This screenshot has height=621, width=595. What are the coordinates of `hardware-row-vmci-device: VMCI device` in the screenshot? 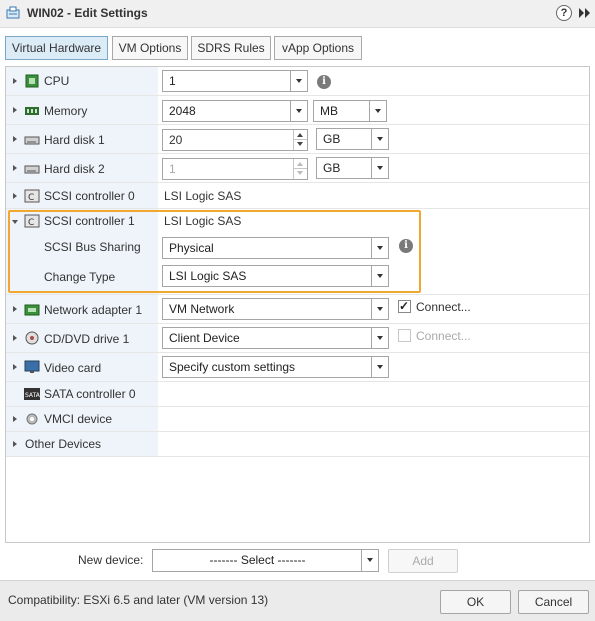 It's located at (297, 419).